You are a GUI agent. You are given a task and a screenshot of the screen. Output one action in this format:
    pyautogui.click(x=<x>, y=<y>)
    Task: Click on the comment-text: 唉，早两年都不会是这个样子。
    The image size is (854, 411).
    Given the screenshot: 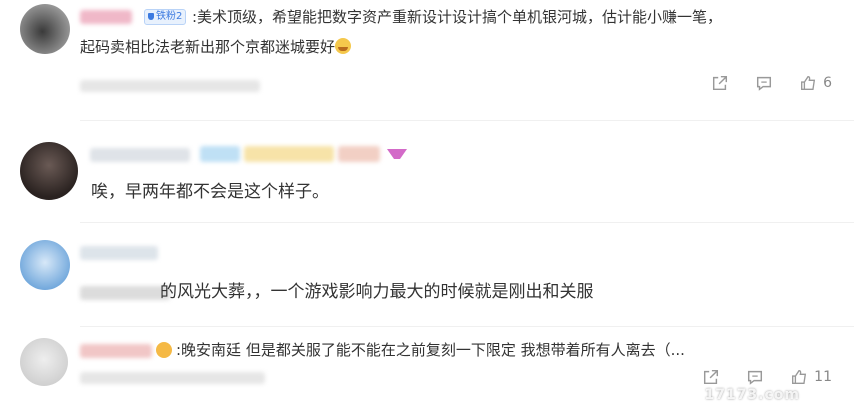 What is the action you would take?
    pyautogui.click(x=210, y=192)
    